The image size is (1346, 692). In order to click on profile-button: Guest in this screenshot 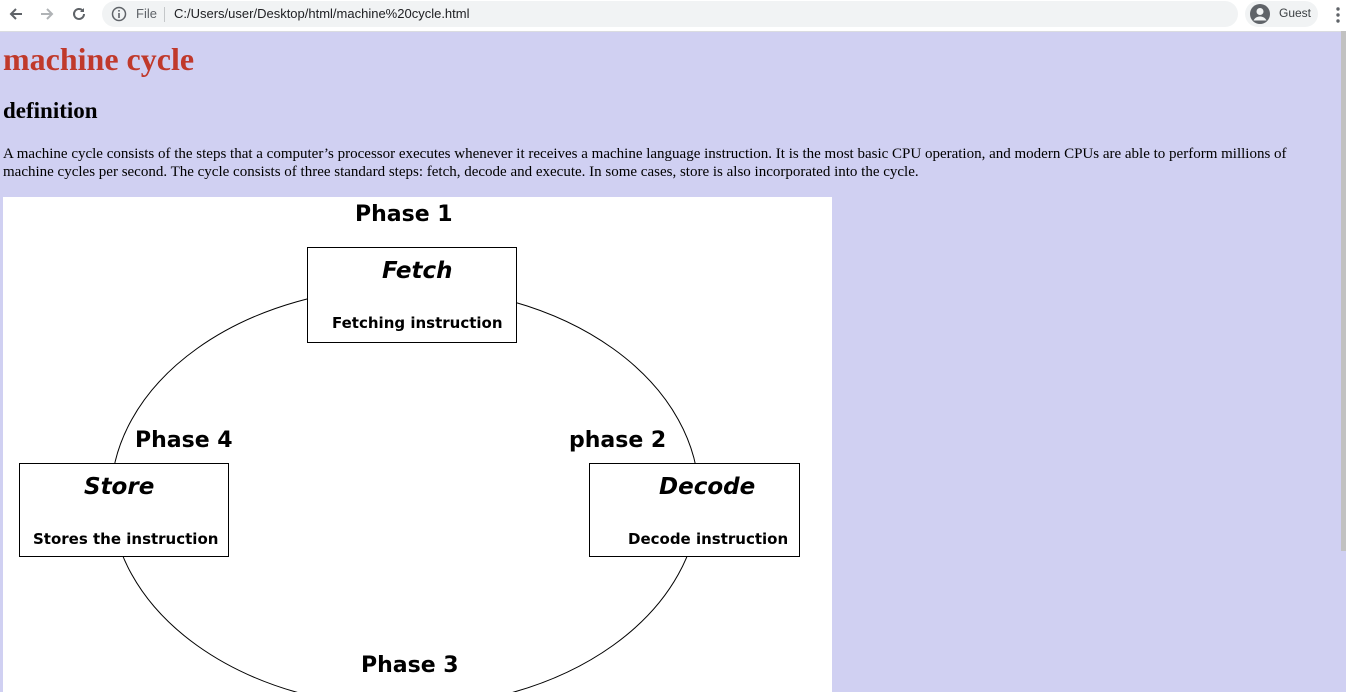, I will do `click(1281, 14)`.